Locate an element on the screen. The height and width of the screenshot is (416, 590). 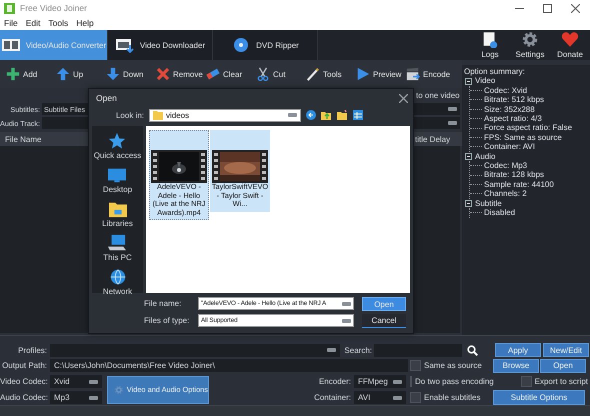
place-item: Libraries is located at coordinates (117, 214).